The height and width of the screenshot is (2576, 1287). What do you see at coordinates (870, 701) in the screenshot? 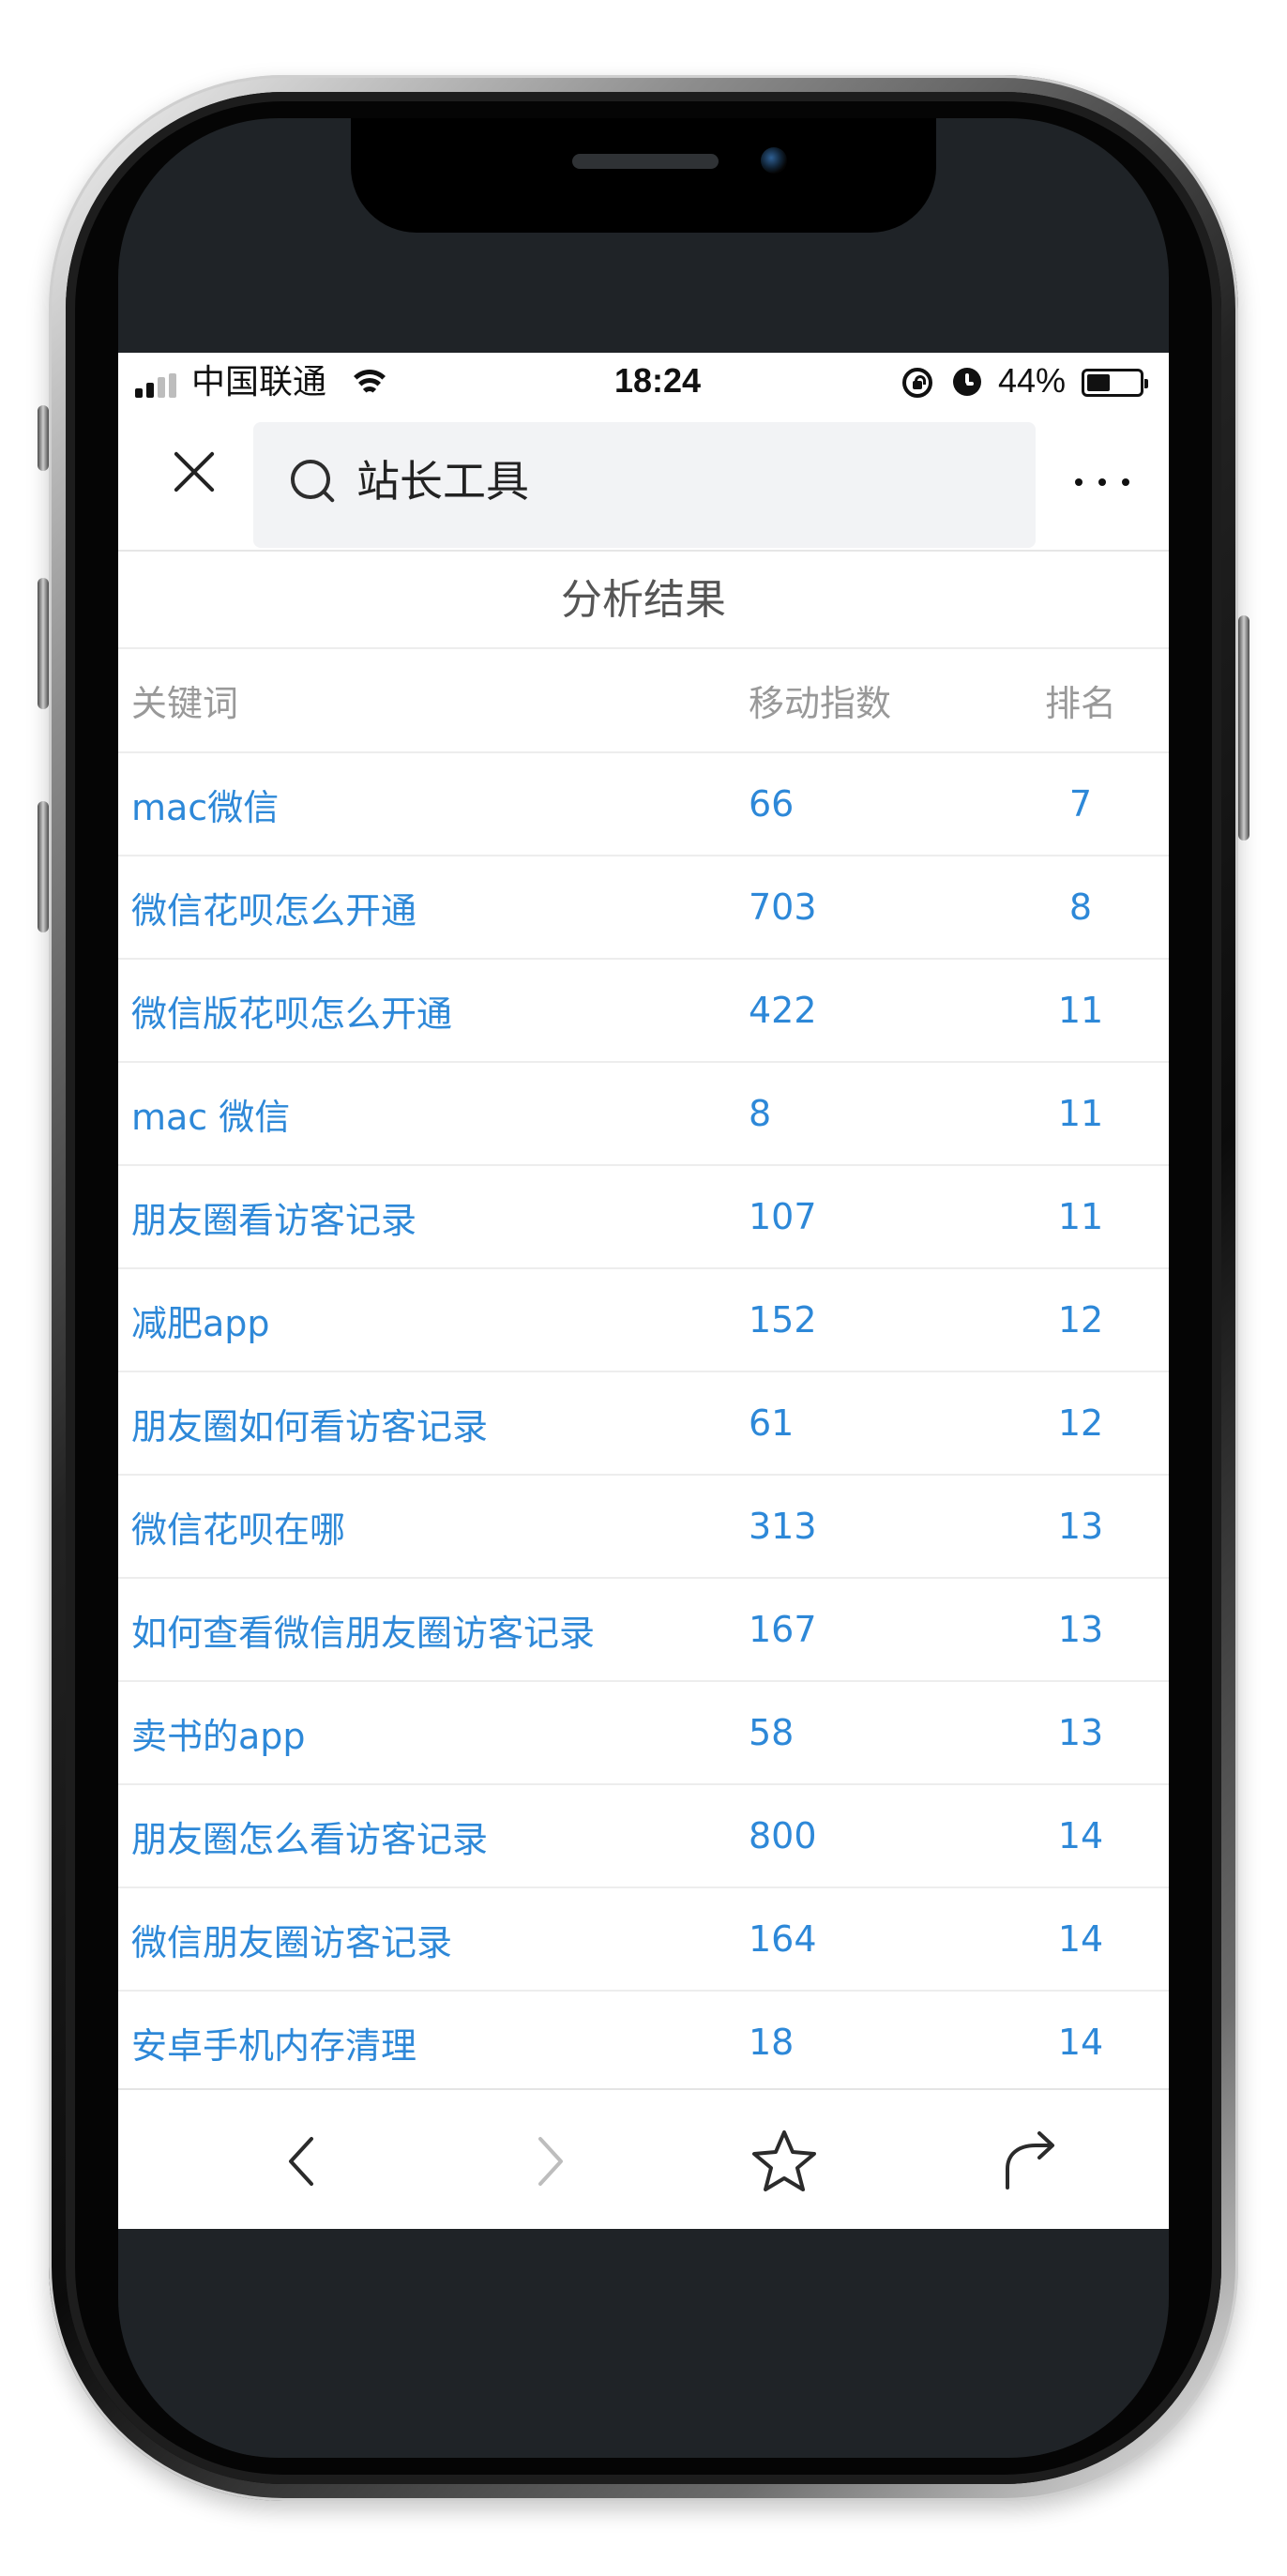
I see `mobile-index-column-header: 移动指数` at bounding box center [870, 701].